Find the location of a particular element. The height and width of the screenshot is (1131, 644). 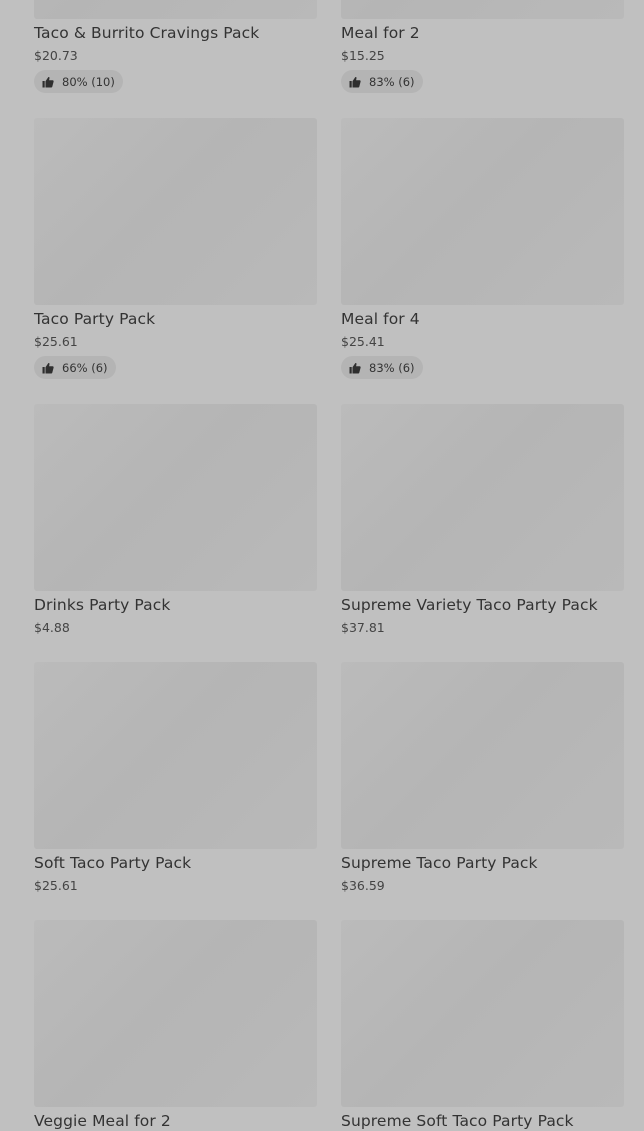

product-name: Veggie Meal for 2 is located at coordinates (102, 1121).